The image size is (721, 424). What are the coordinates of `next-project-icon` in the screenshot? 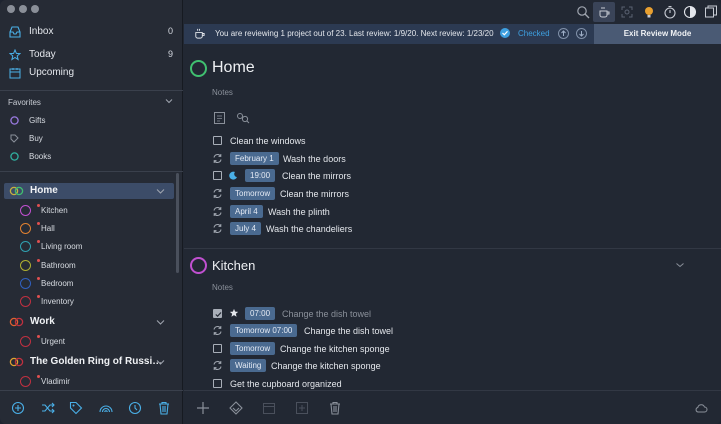 It's located at (581, 33).